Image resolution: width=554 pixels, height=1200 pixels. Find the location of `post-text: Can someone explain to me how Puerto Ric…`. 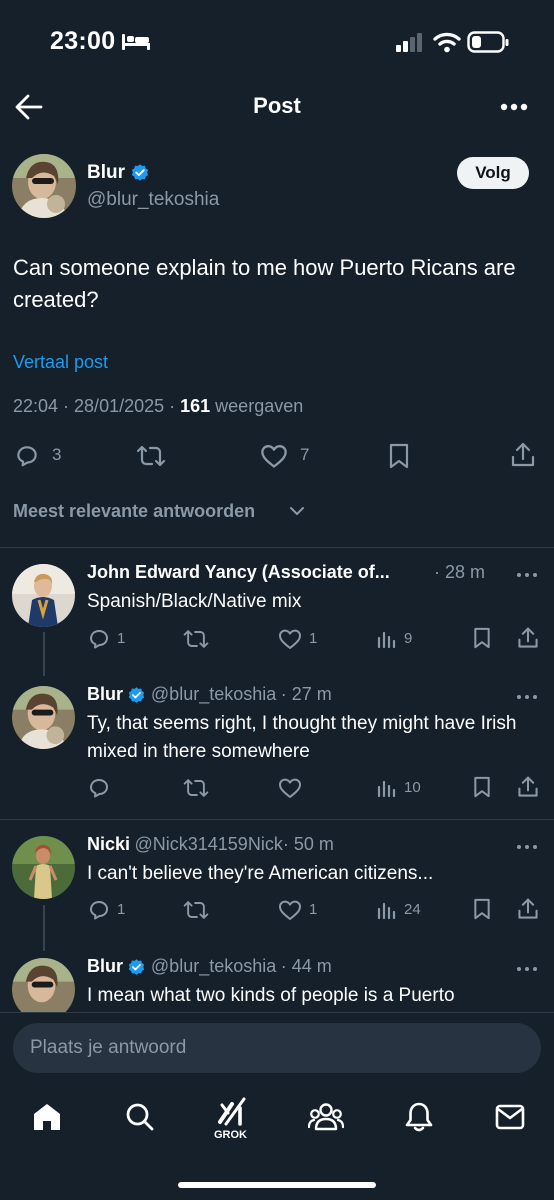

post-text: Can someone explain to me how Puerto Ric… is located at coordinates (264, 283).